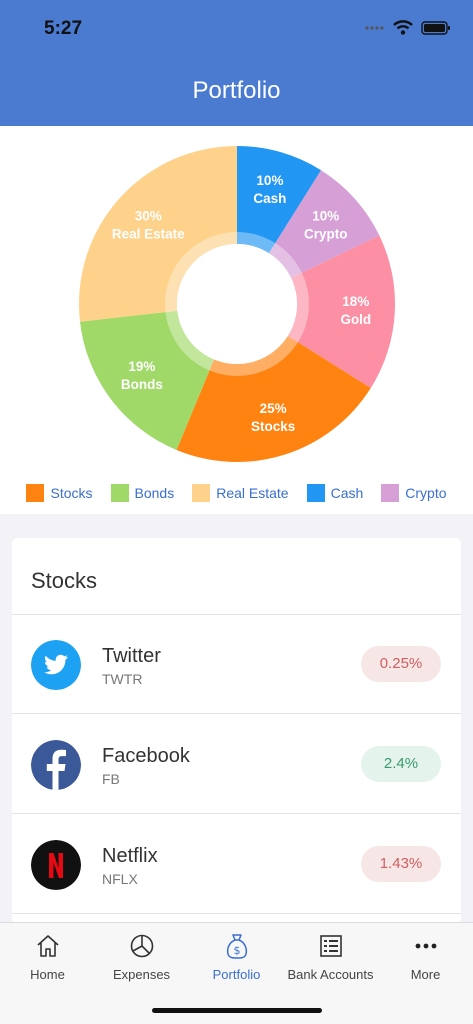  Describe the element at coordinates (273, 408) in the screenshot. I see `data-label-percent: 25%` at that location.